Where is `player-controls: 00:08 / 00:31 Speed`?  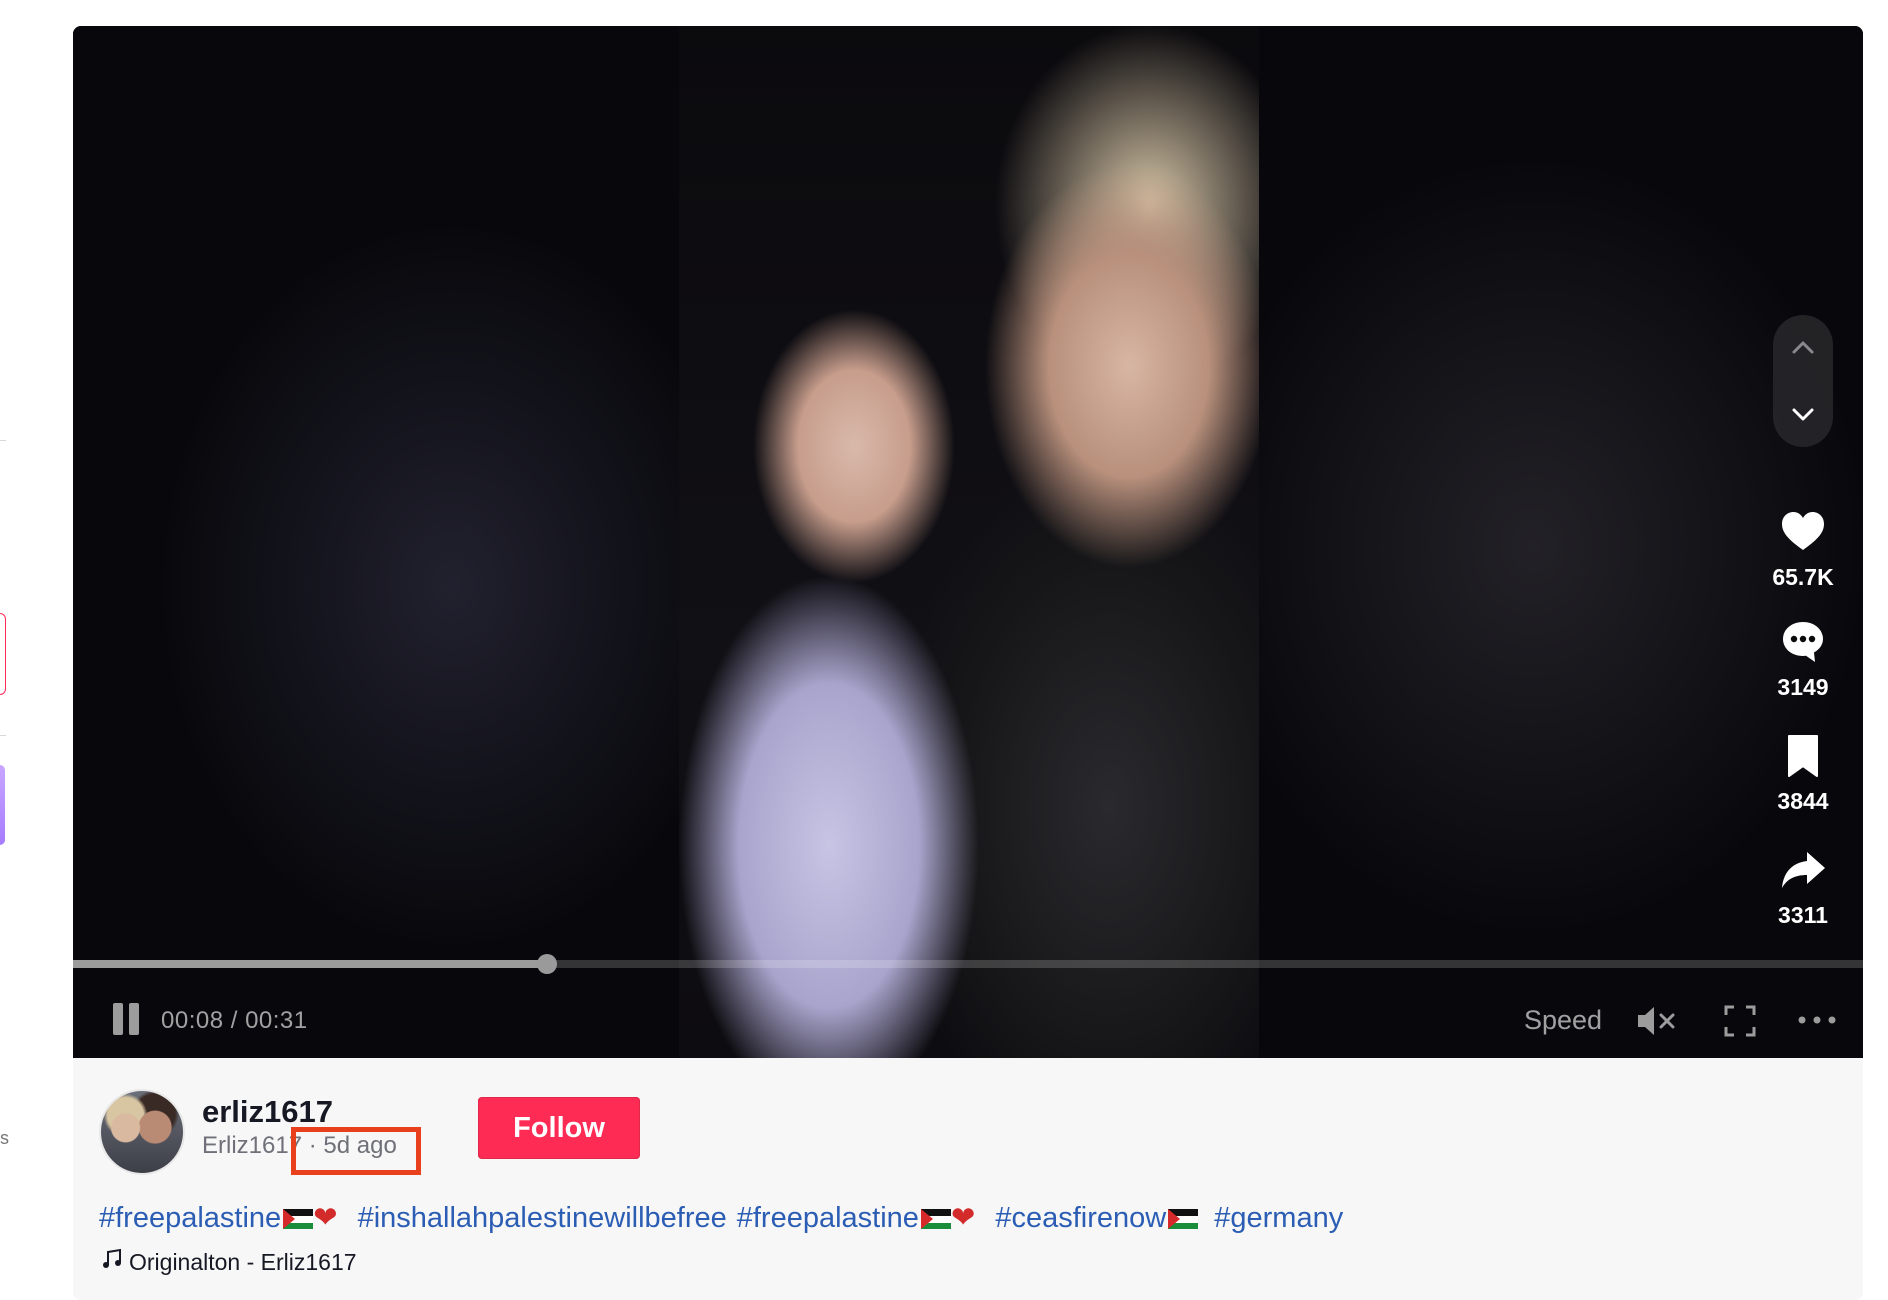 player-controls: 00:08 / 00:31 Speed is located at coordinates (968, 1021).